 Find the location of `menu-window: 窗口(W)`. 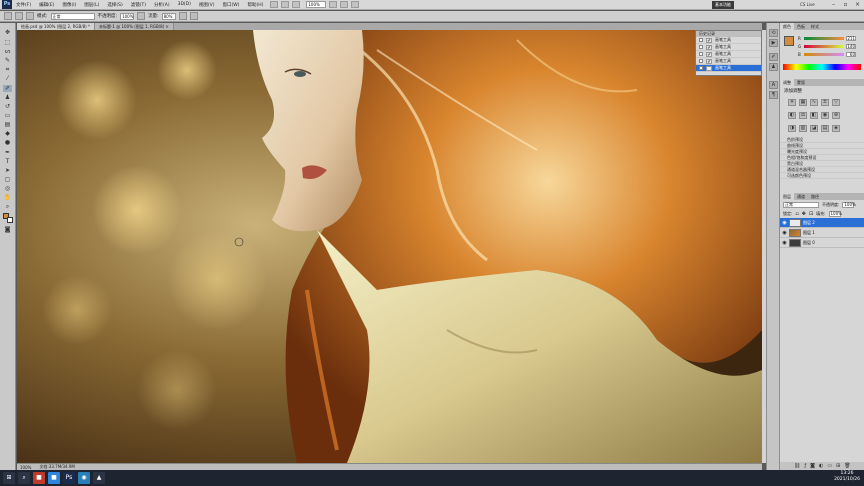

menu-window: 窗口(W) is located at coordinates (230, 5).